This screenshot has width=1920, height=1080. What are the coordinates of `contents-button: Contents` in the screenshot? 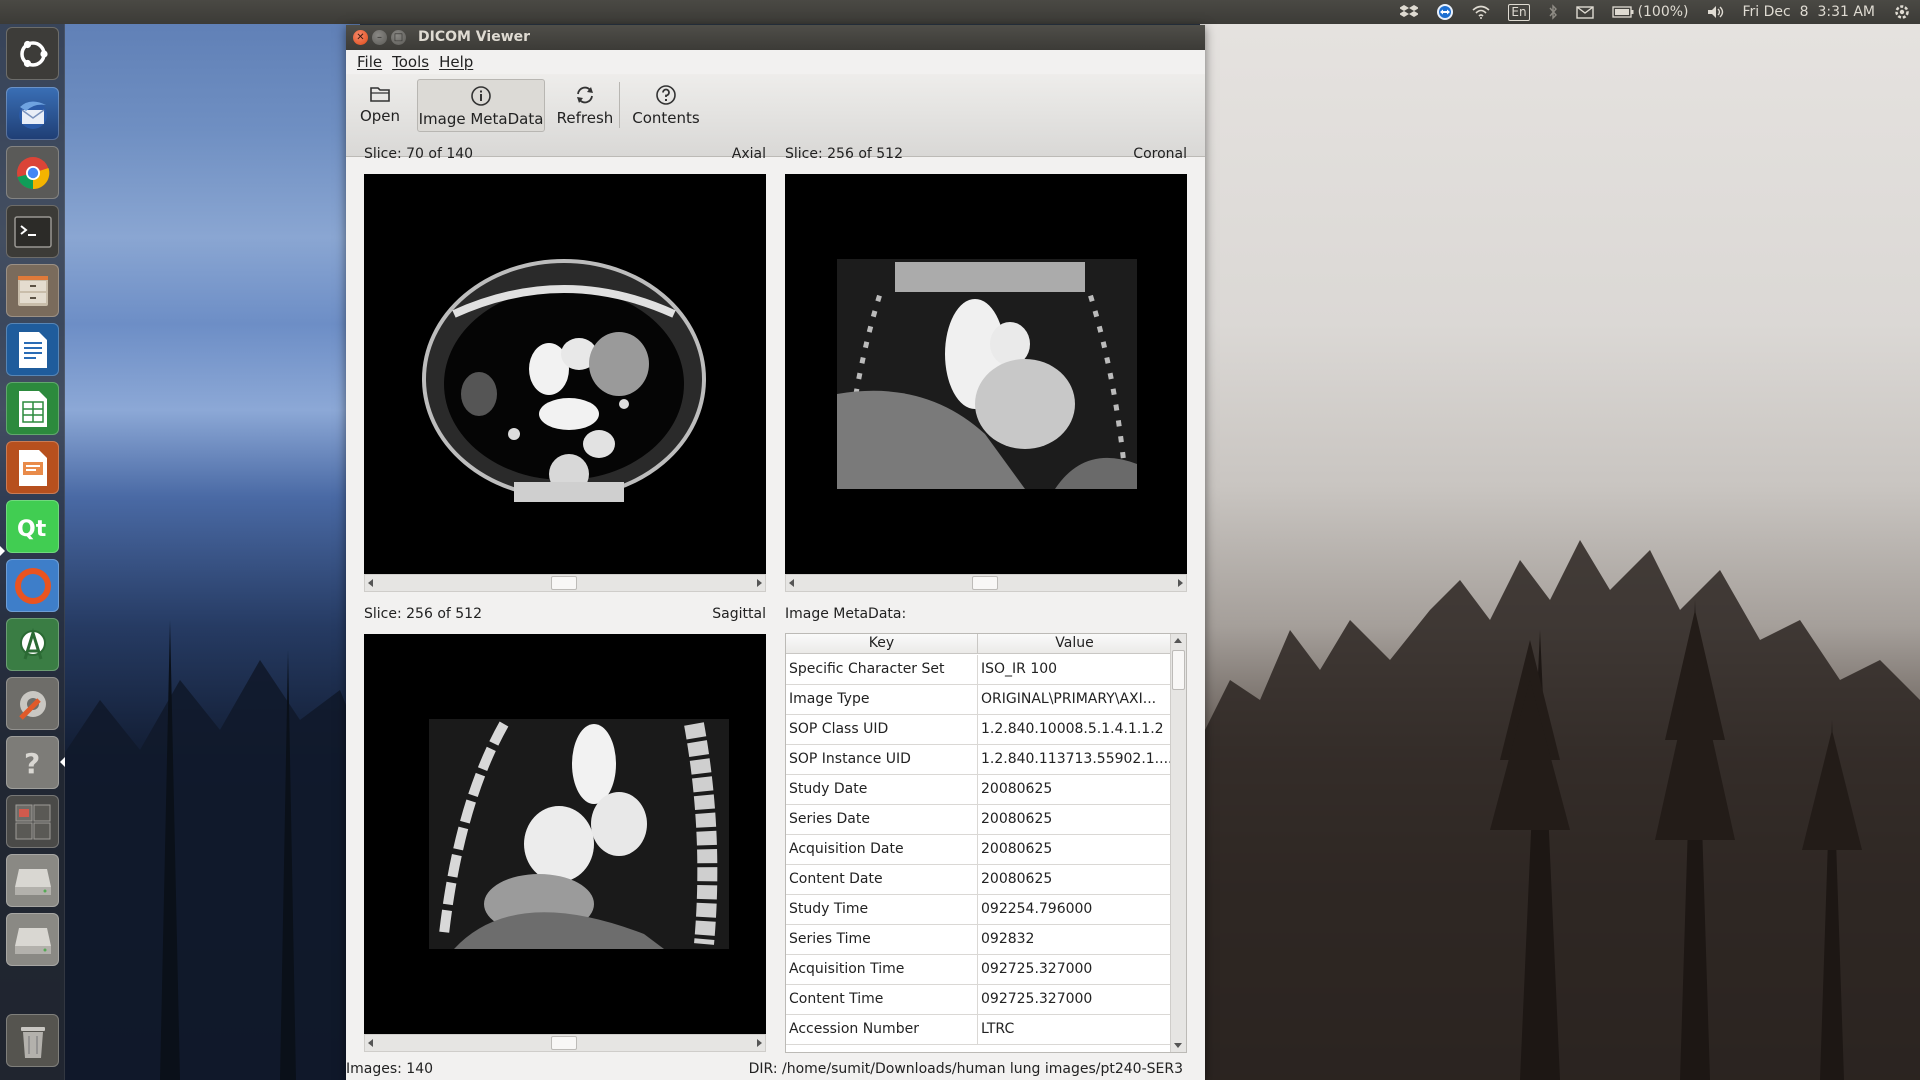 It's located at (666, 105).